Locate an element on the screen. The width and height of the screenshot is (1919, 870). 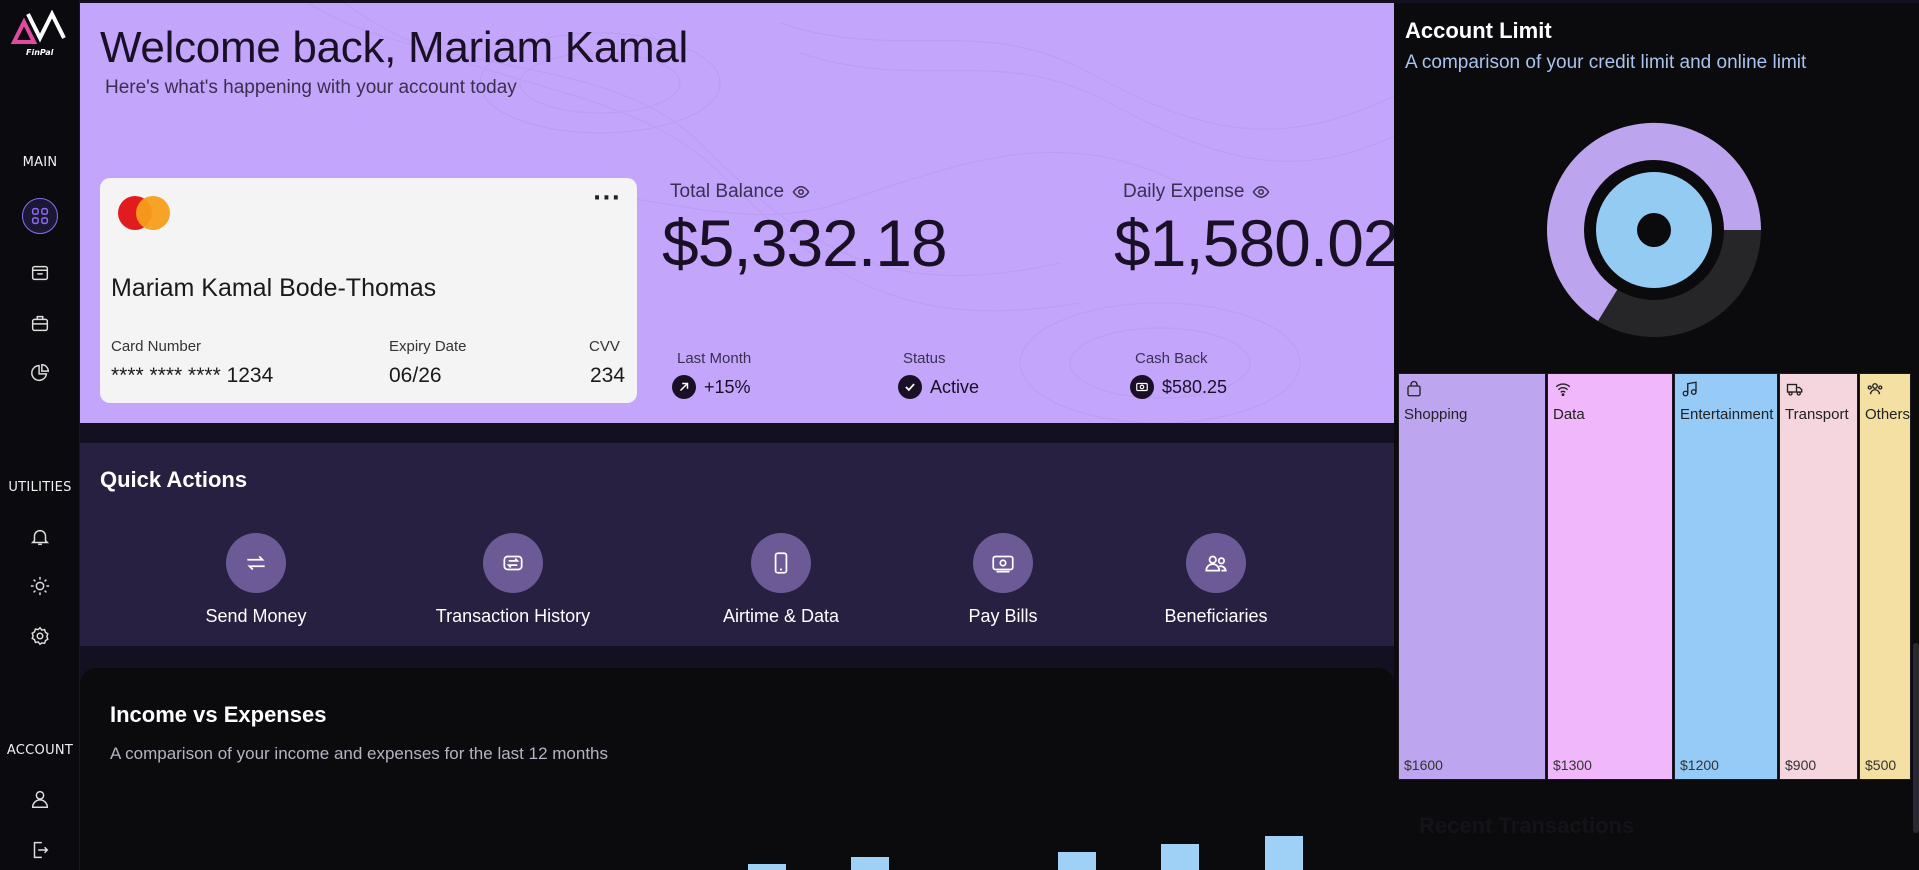
category-data: Data $1300 is located at coordinates (1610, 576).